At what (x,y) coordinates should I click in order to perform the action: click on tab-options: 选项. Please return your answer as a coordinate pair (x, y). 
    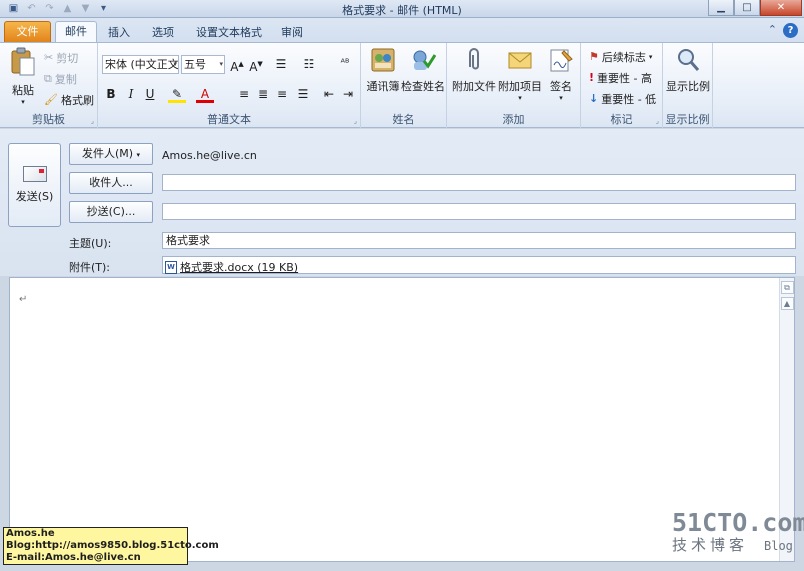
    Looking at the image, I should click on (163, 32).